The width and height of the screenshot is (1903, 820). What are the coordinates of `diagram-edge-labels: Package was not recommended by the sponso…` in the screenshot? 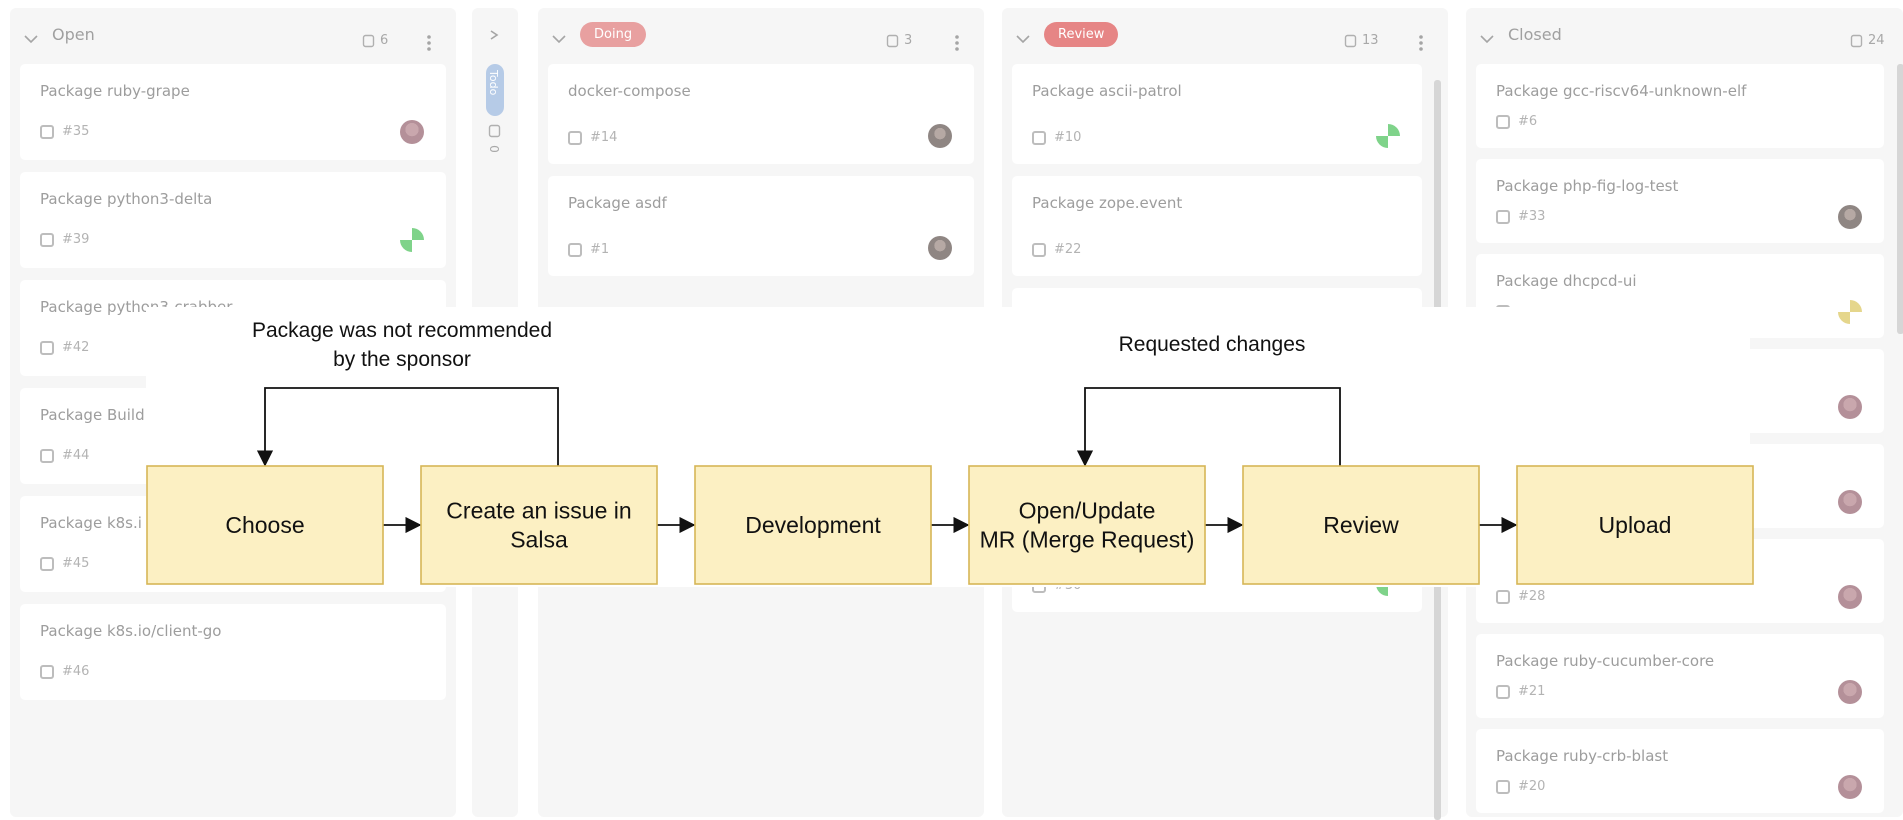 It's located at (778, 345).